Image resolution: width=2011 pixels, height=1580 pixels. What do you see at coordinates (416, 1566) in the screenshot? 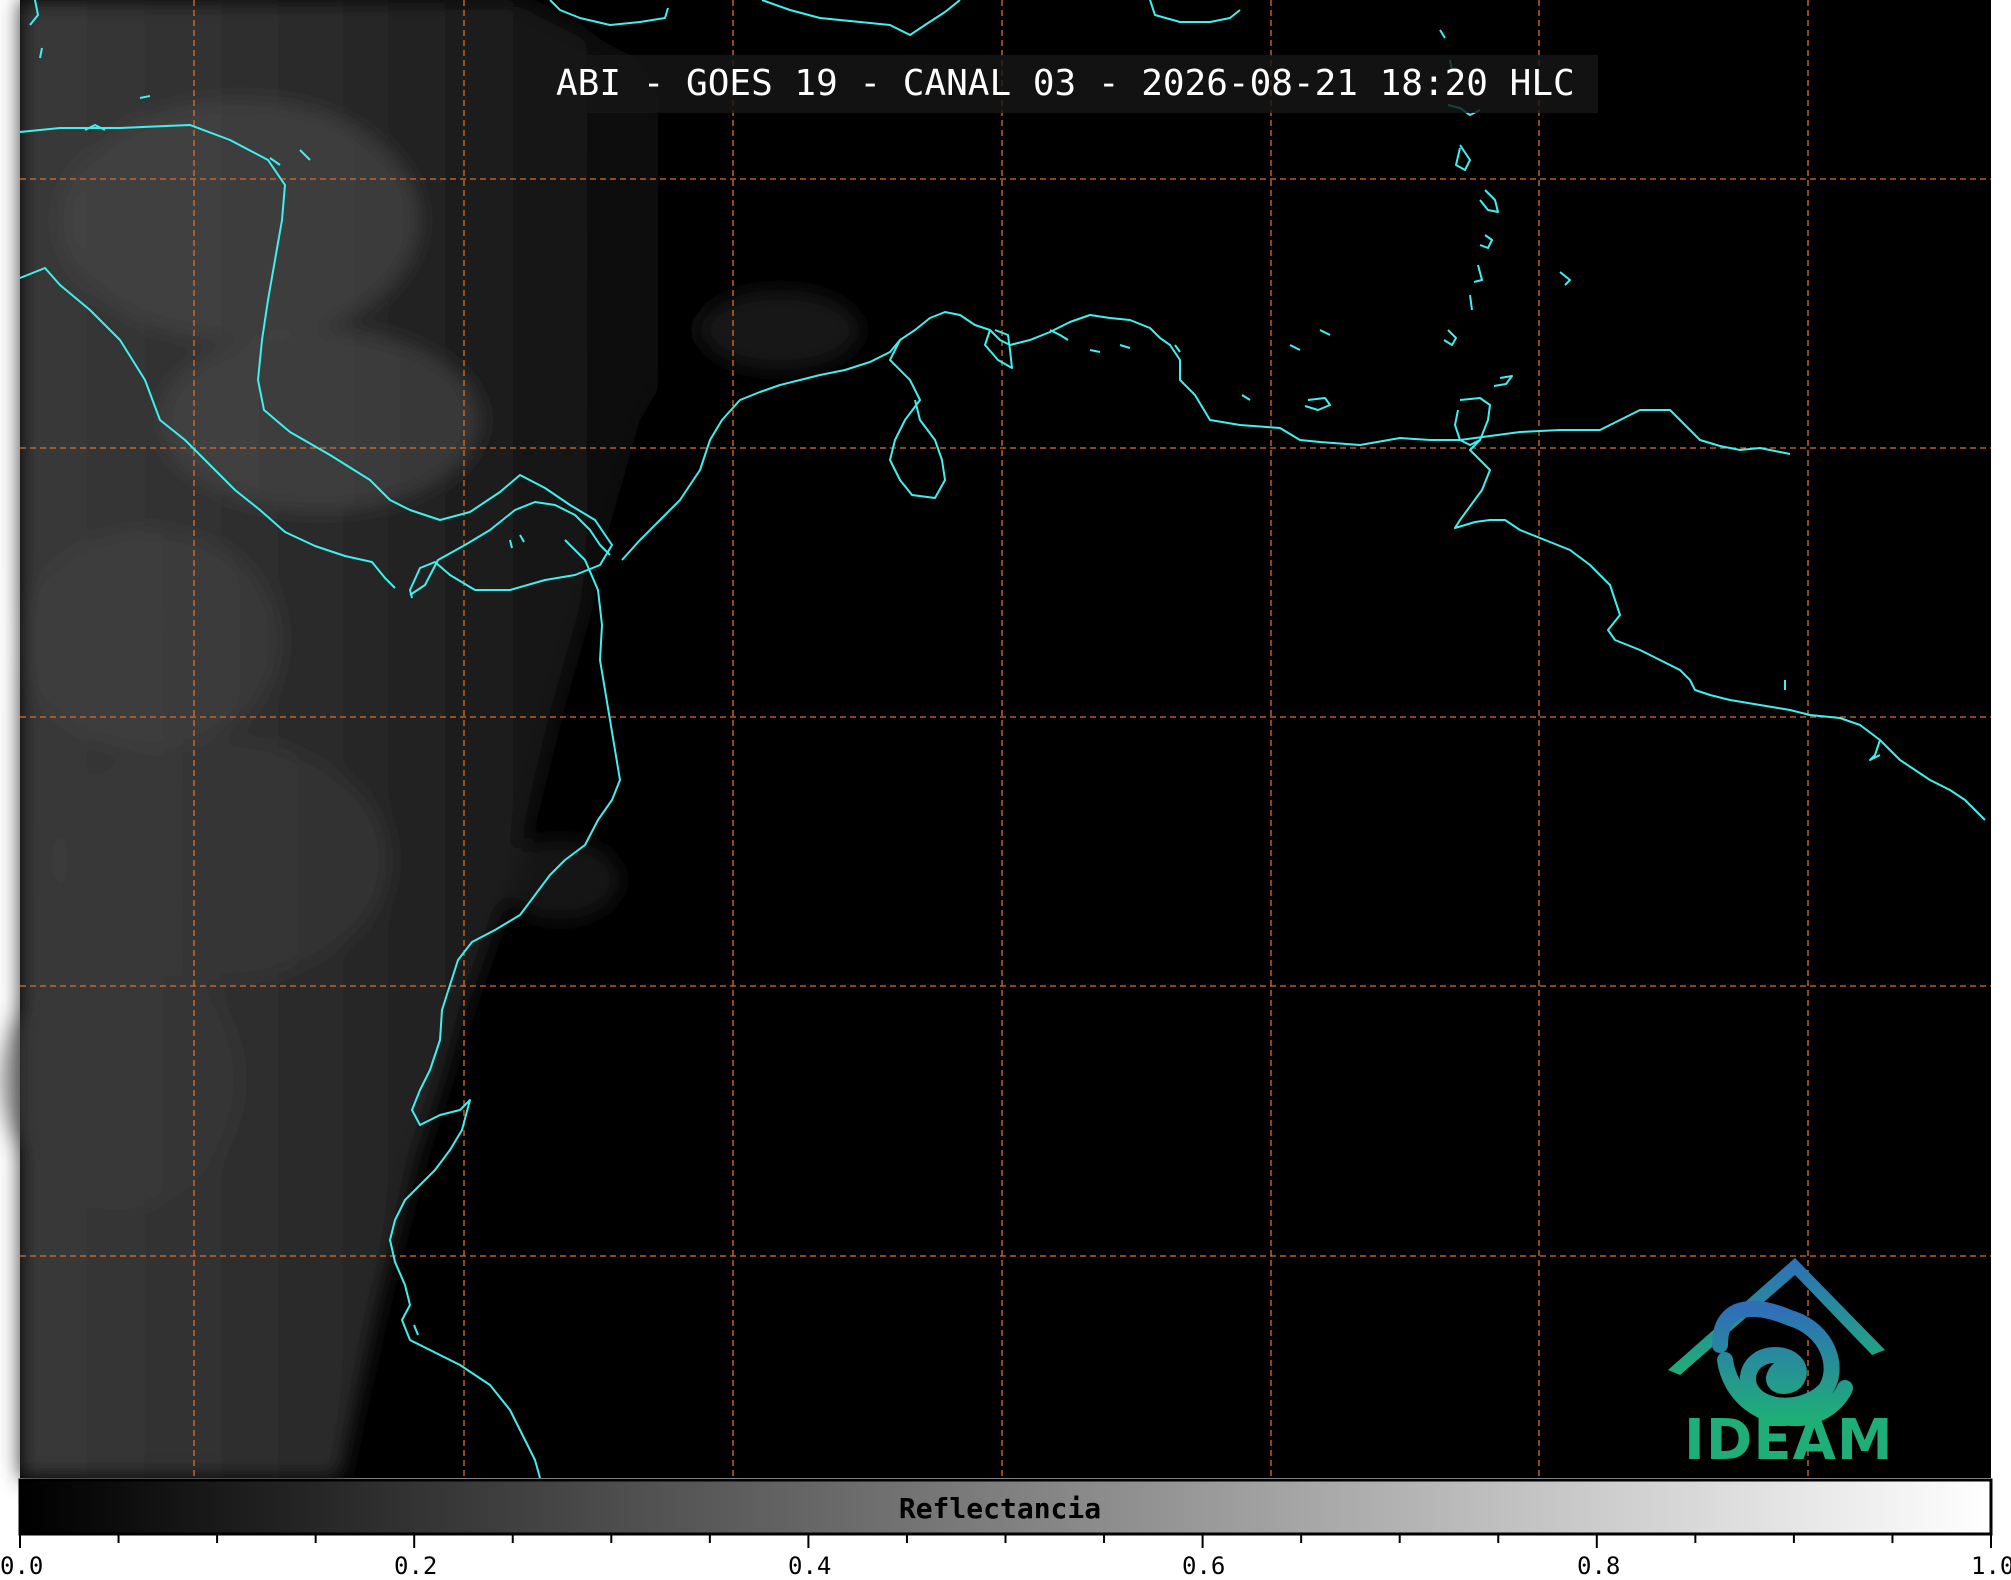
I see `colorbar-tick-label: 0.2` at bounding box center [416, 1566].